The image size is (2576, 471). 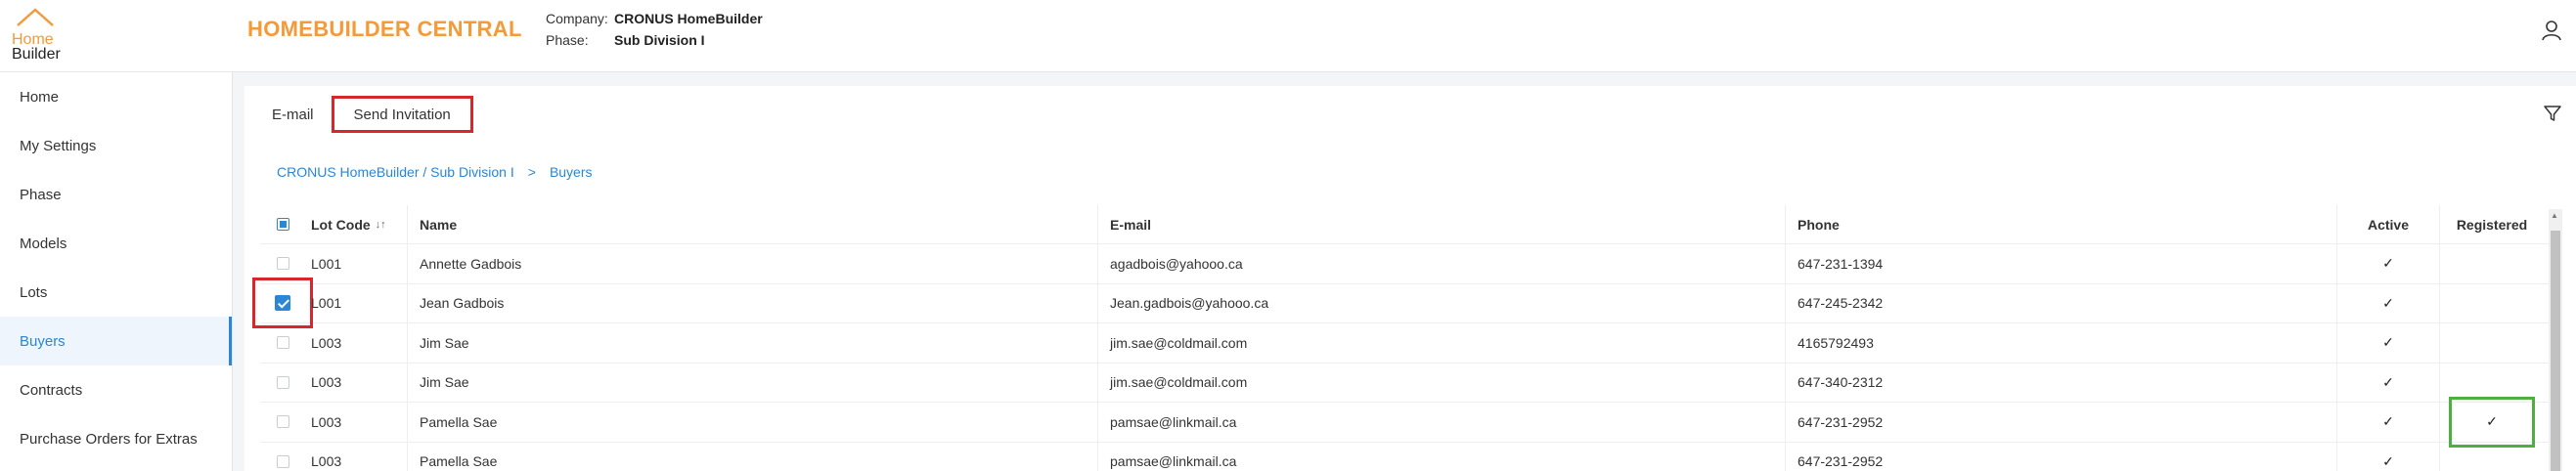 What do you see at coordinates (2061, 382) in the screenshot?
I see `cell-phone: 647-340-2312` at bounding box center [2061, 382].